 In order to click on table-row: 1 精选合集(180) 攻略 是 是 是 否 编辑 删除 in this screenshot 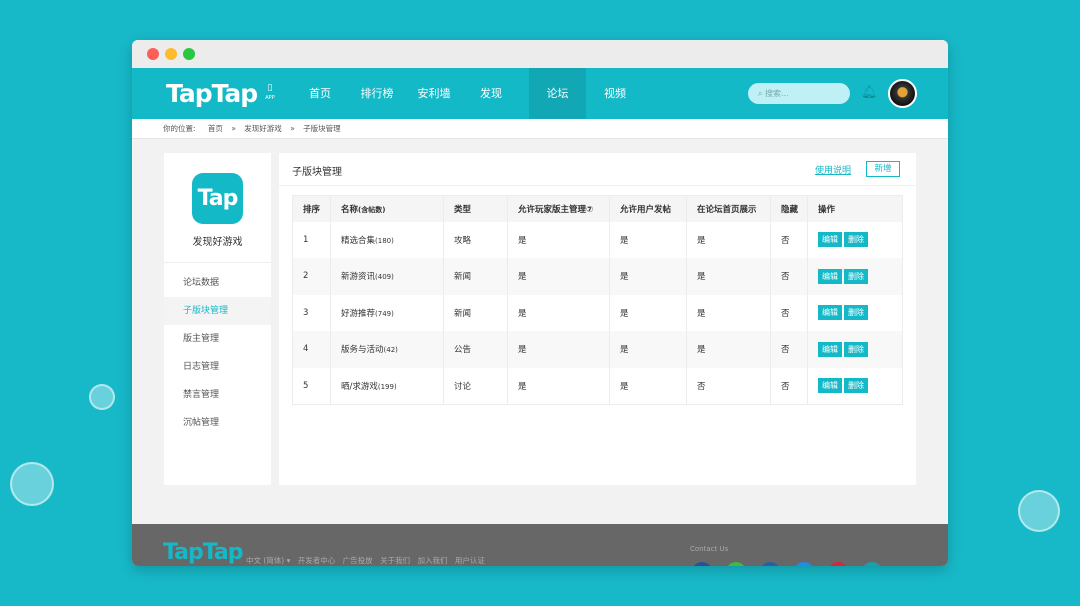, I will do `click(597, 240)`.